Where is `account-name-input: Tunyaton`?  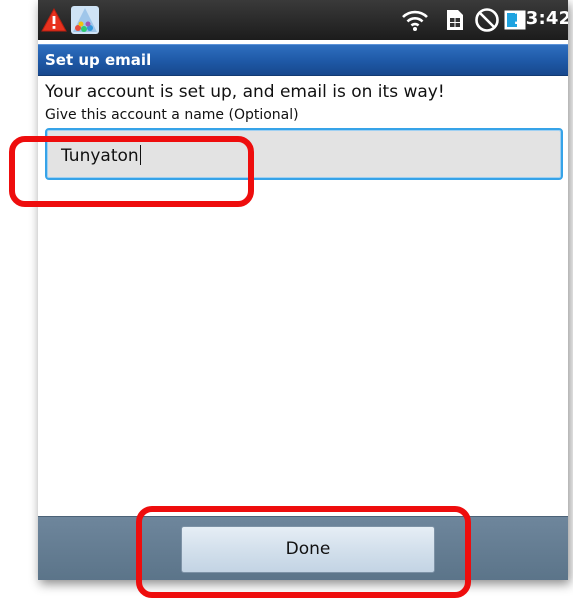 account-name-input: Tunyaton is located at coordinates (304, 154).